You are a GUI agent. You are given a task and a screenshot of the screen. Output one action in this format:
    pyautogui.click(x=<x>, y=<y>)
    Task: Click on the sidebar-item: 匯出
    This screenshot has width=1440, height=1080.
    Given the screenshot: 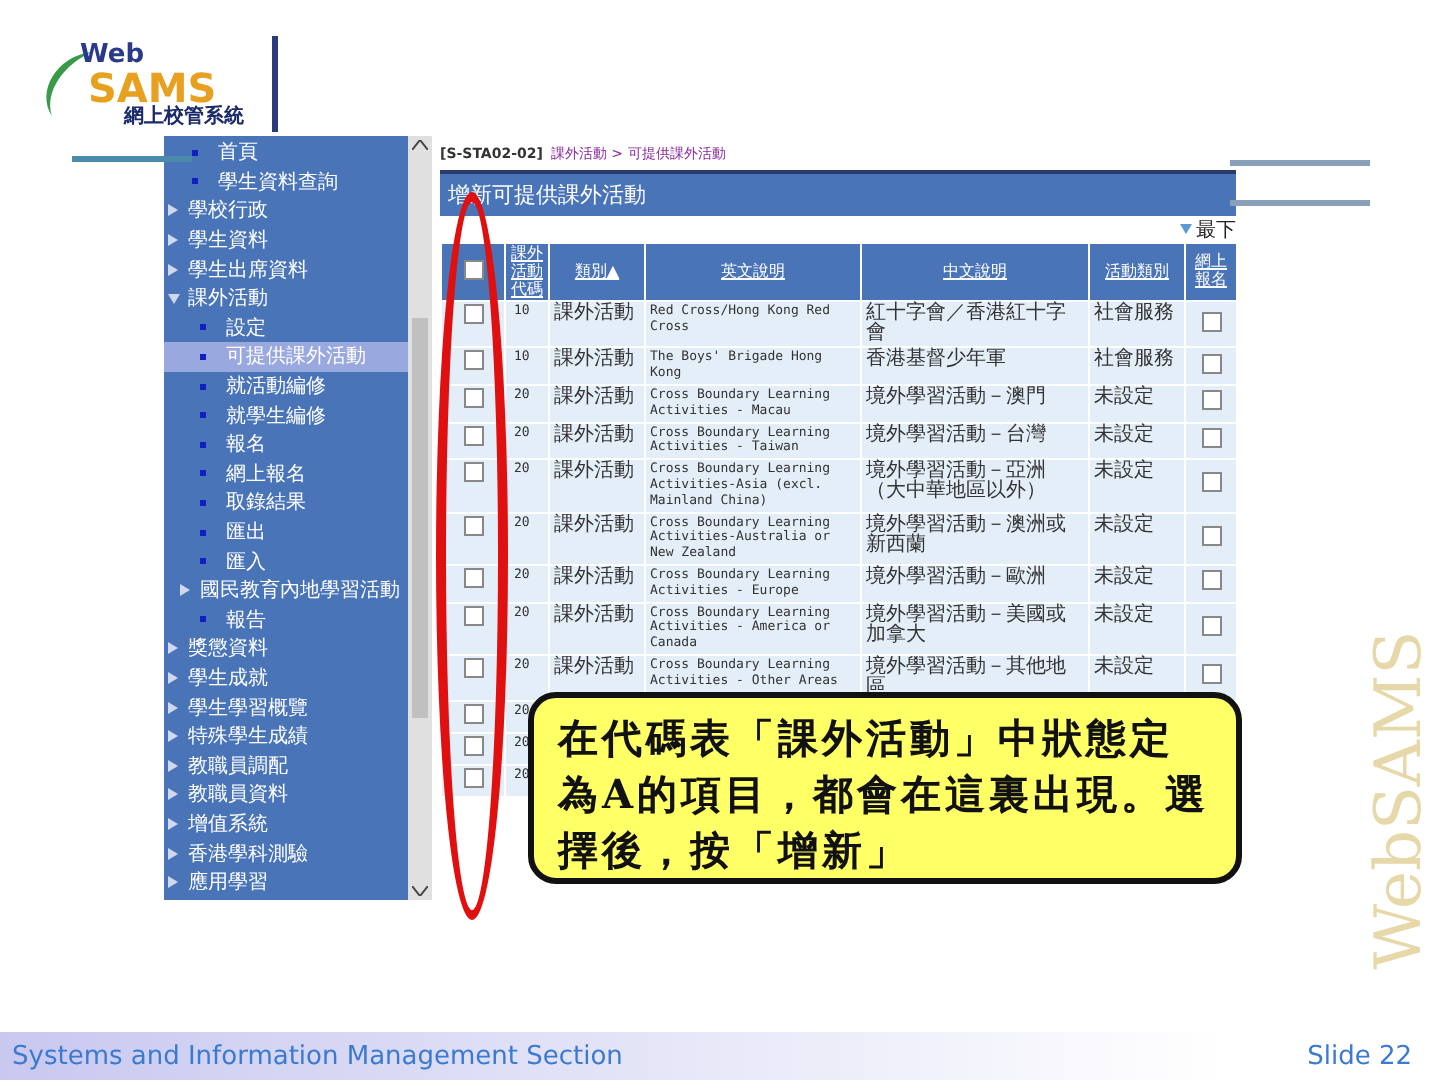 What is the action you would take?
    pyautogui.click(x=286, y=532)
    